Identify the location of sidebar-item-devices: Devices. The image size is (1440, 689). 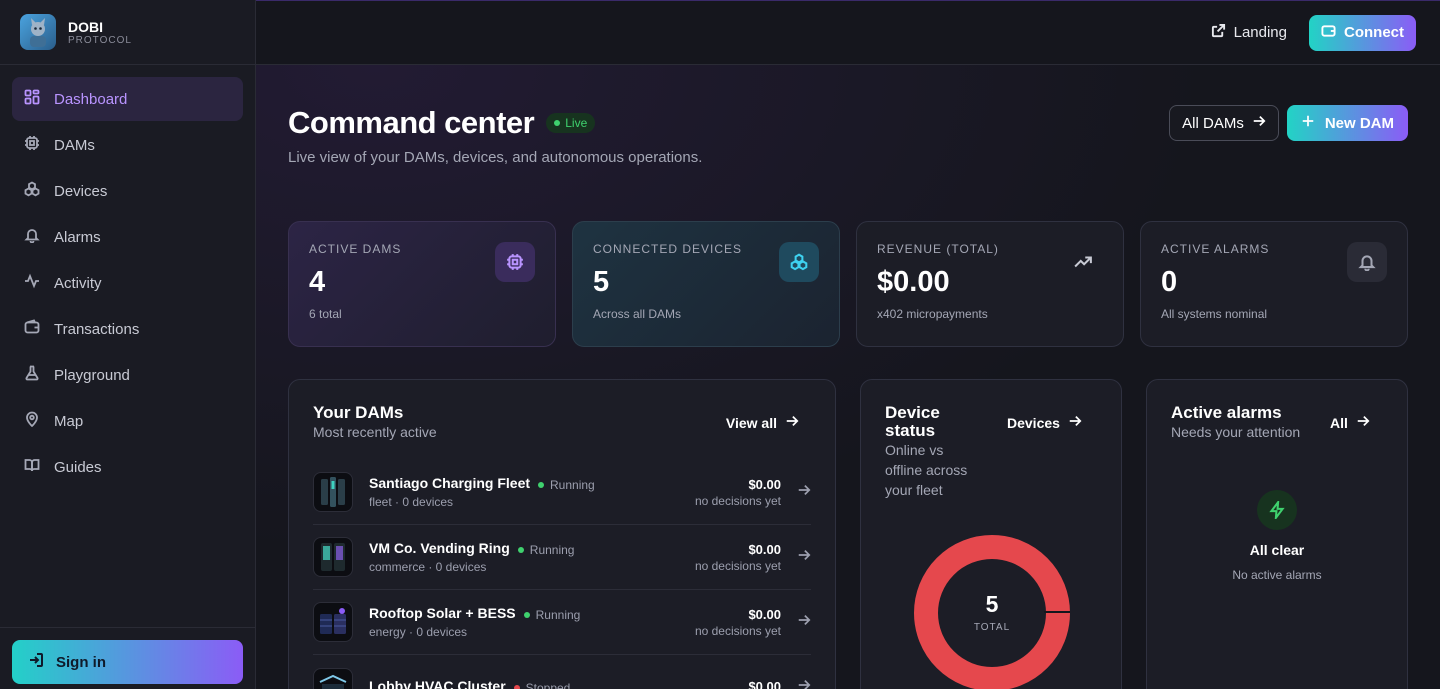
(127, 191).